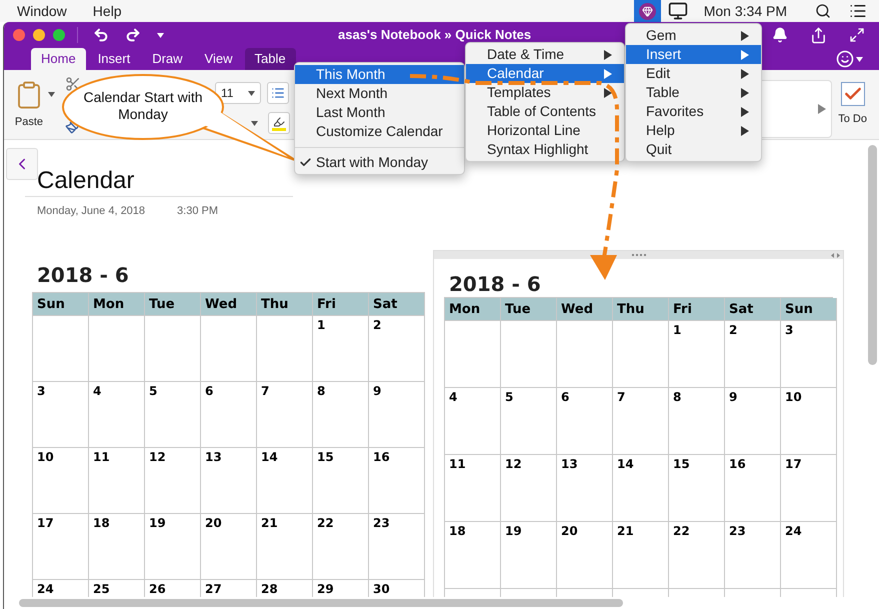 Image resolution: width=879 pixels, height=609 pixels. I want to click on bullet-list-icon, so click(278, 93).